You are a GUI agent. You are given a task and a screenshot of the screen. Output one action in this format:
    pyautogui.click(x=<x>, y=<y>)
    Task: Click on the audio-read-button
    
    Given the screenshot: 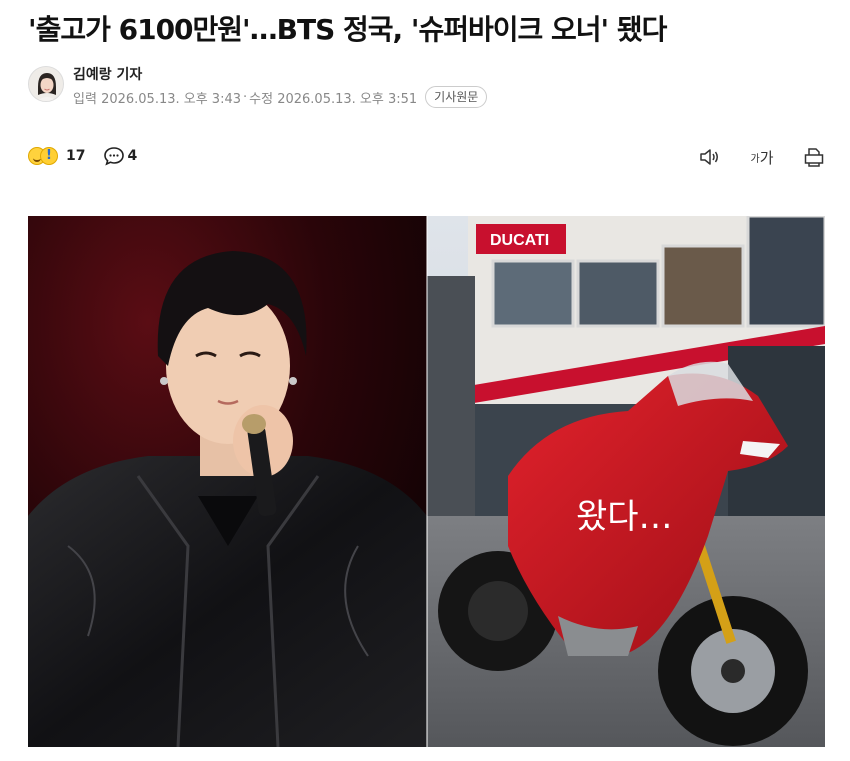 What is the action you would take?
    pyautogui.click(x=710, y=157)
    